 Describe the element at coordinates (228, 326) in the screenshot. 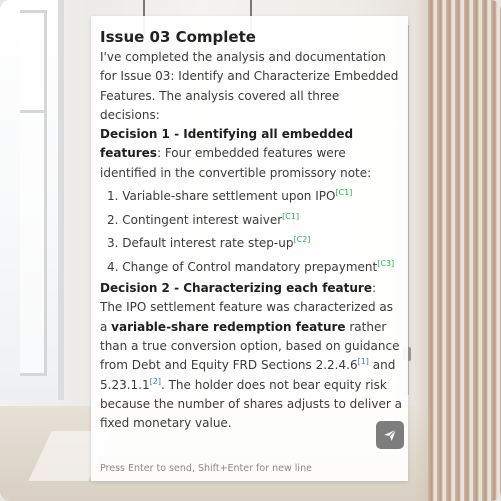

I see `decision-2-emphasis: variable-share redemption feature` at that location.